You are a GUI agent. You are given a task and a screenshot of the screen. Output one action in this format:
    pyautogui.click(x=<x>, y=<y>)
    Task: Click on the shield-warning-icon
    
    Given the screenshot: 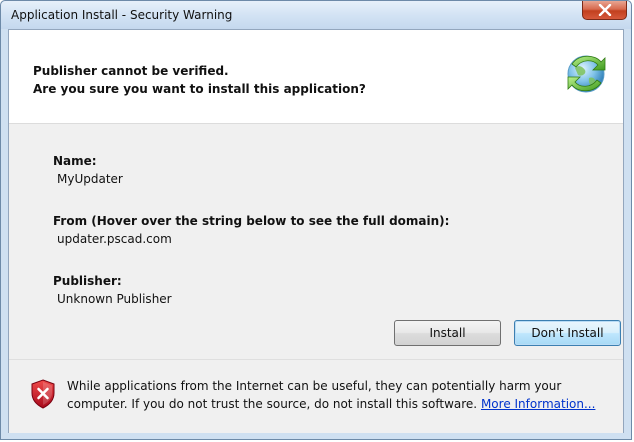 What is the action you would take?
    pyautogui.click(x=43, y=394)
    